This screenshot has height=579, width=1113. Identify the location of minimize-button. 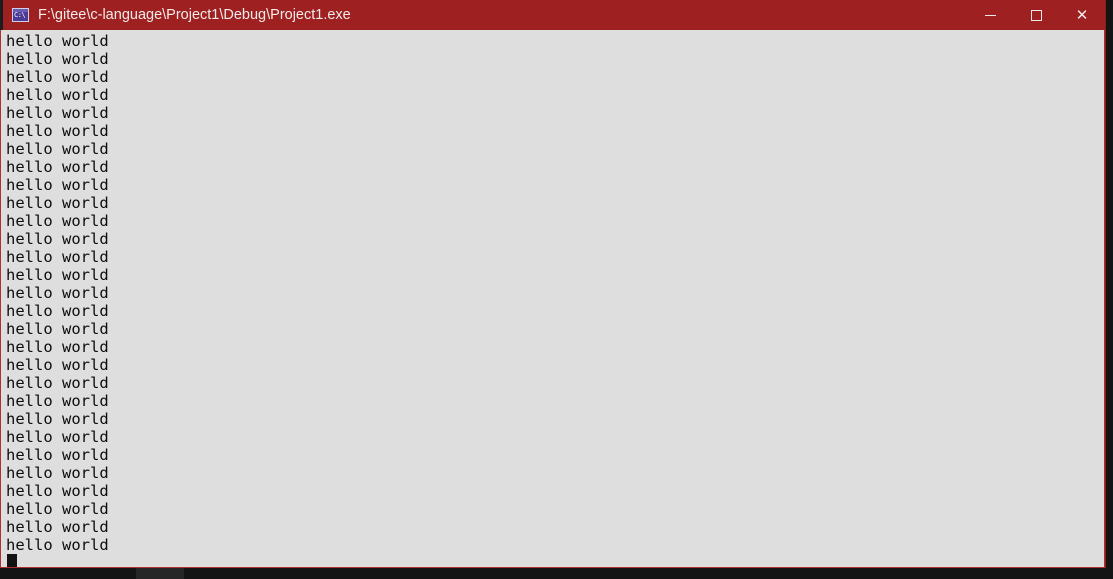
(990, 15).